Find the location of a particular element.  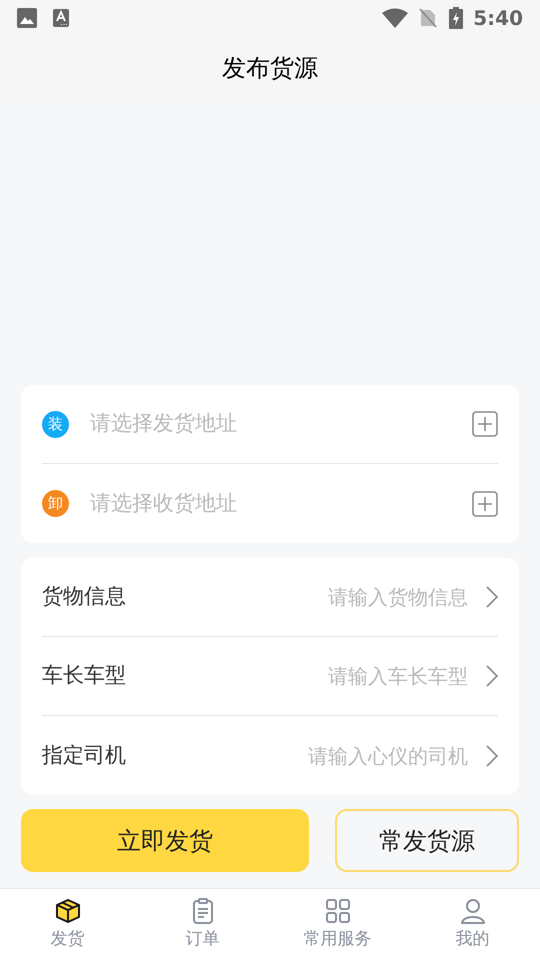

image-icon is located at coordinates (27, 18).